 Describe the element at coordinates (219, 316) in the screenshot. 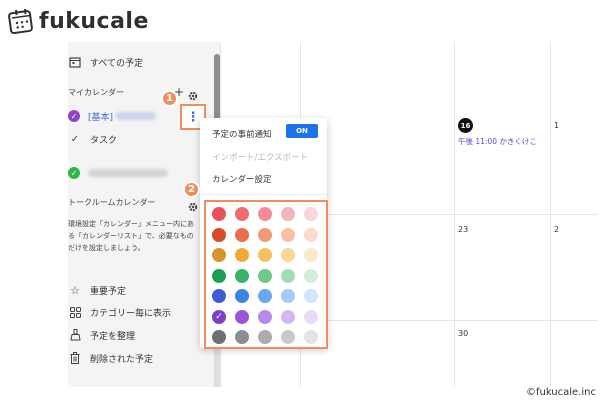

I see `color-swatch-selected: ✓` at that location.